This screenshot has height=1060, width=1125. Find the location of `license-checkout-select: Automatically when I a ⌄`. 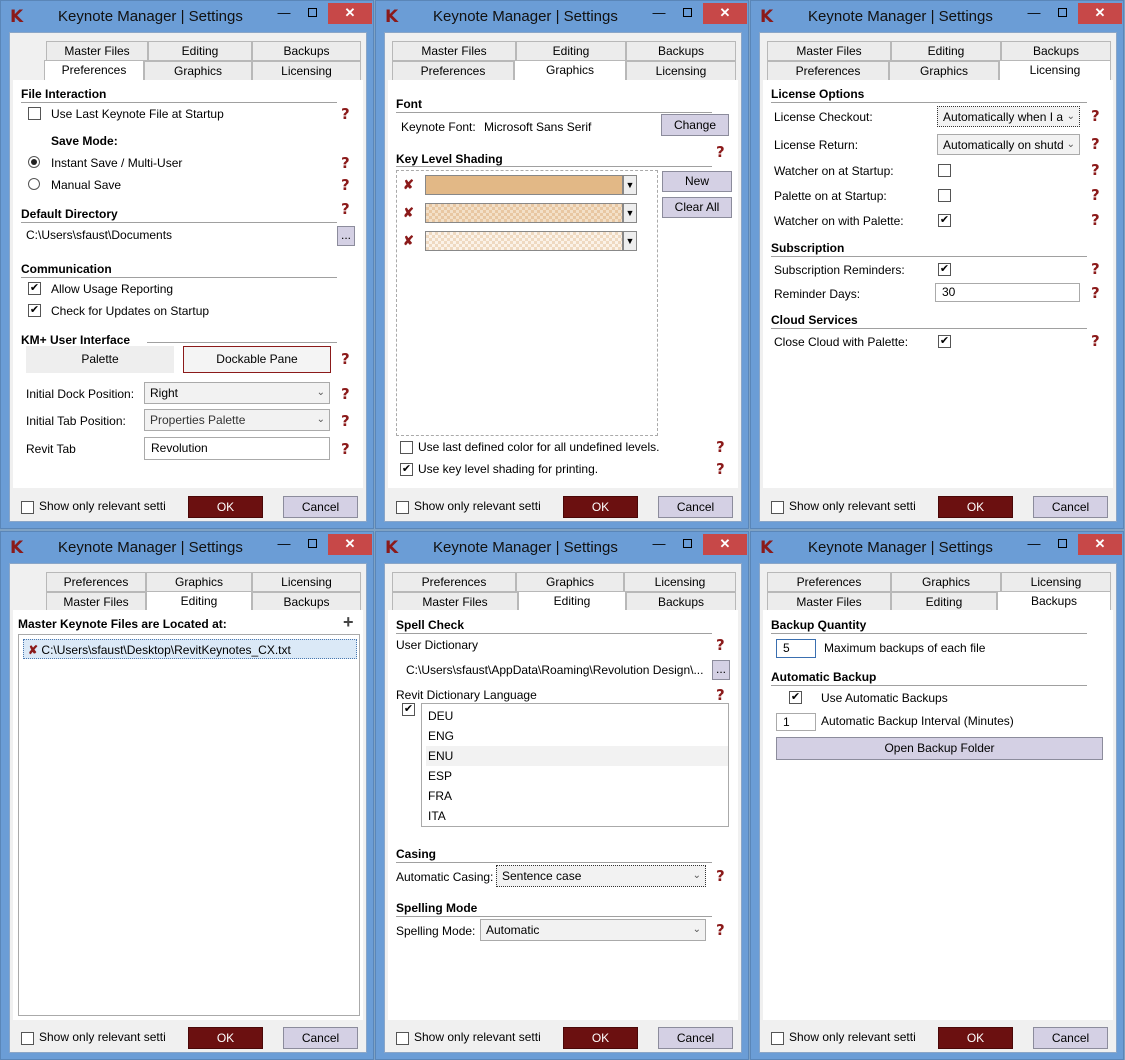

license-checkout-select: Automatically when I a ⌄ is located at coordinates (1008, 116).